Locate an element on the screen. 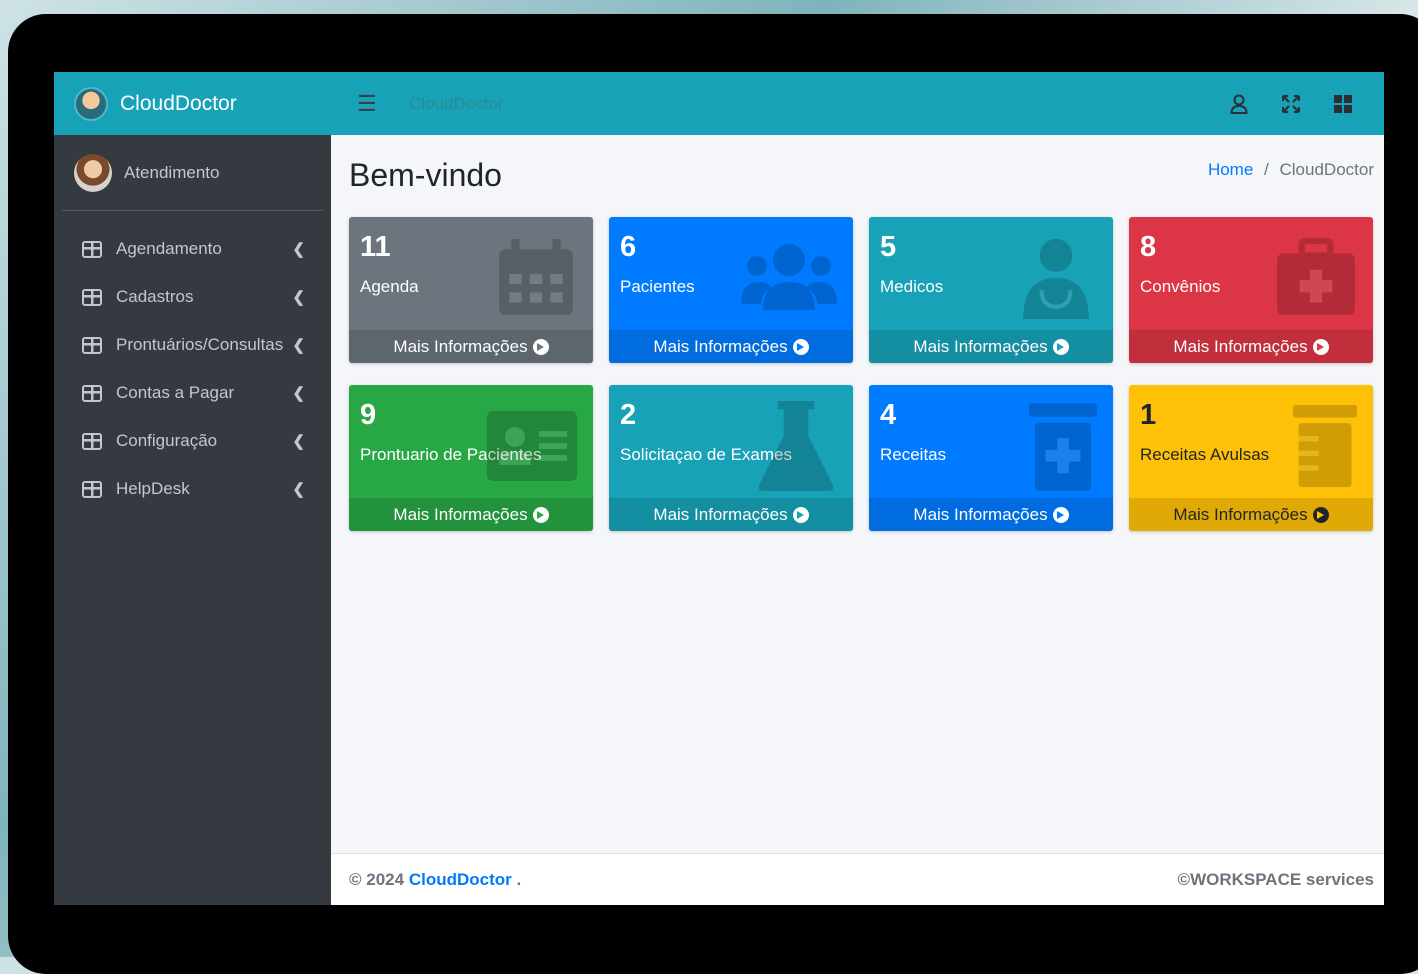  stat-card-receitas: 4 Receitas Mais Informações is located at coordinates (991, 458).